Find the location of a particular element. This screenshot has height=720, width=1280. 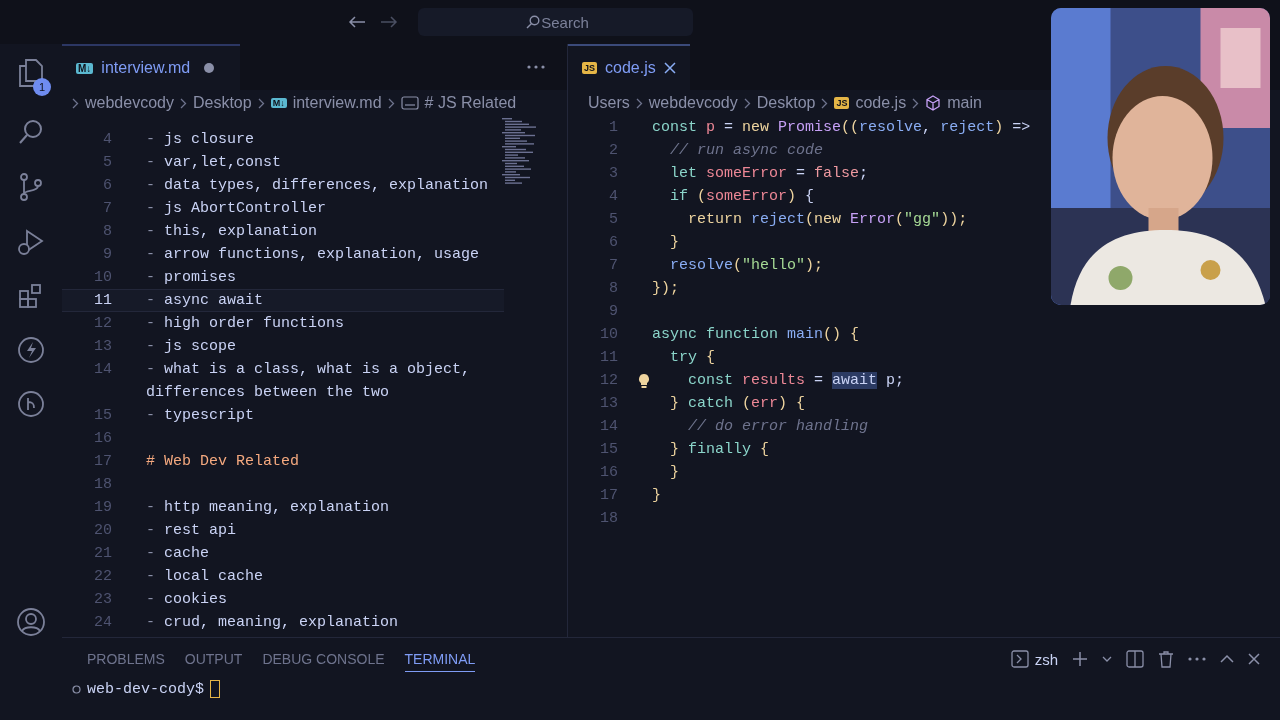

line-number: 2 is located at coordinates (613, 150).